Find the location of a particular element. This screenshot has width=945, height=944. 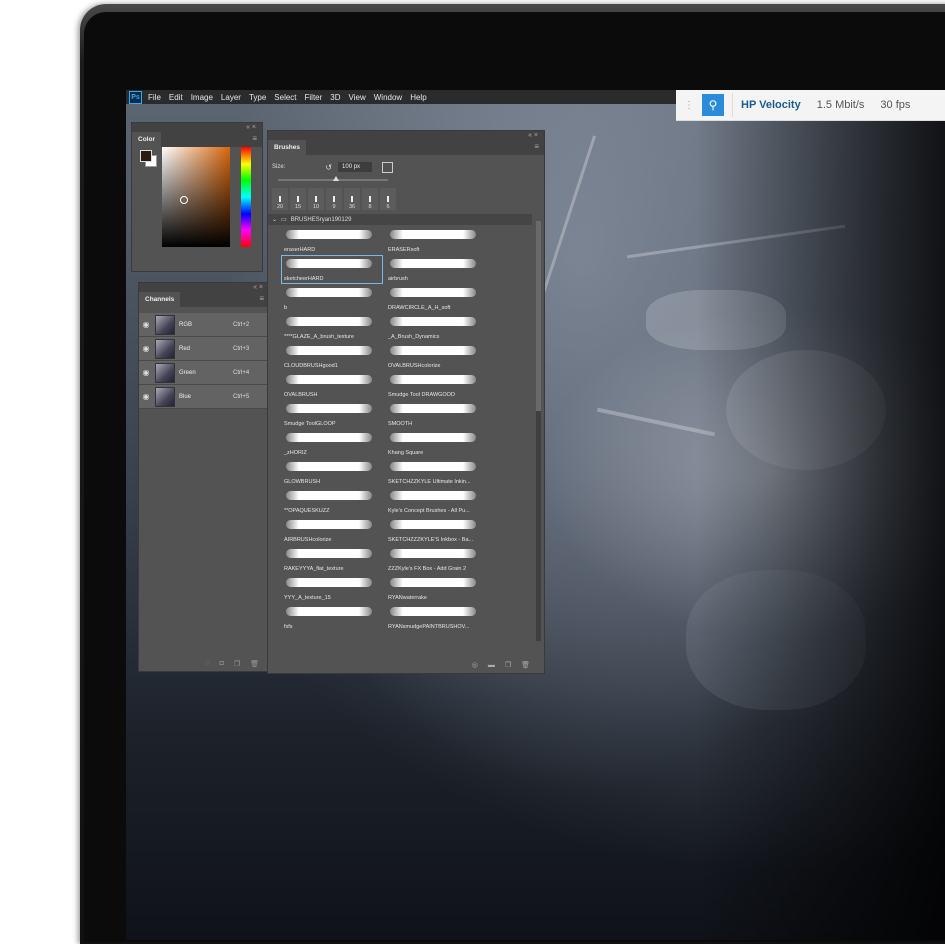

brush-item: ZZZKyle's FX Box - Add Grain 2 is located at coordinates (436, 559).